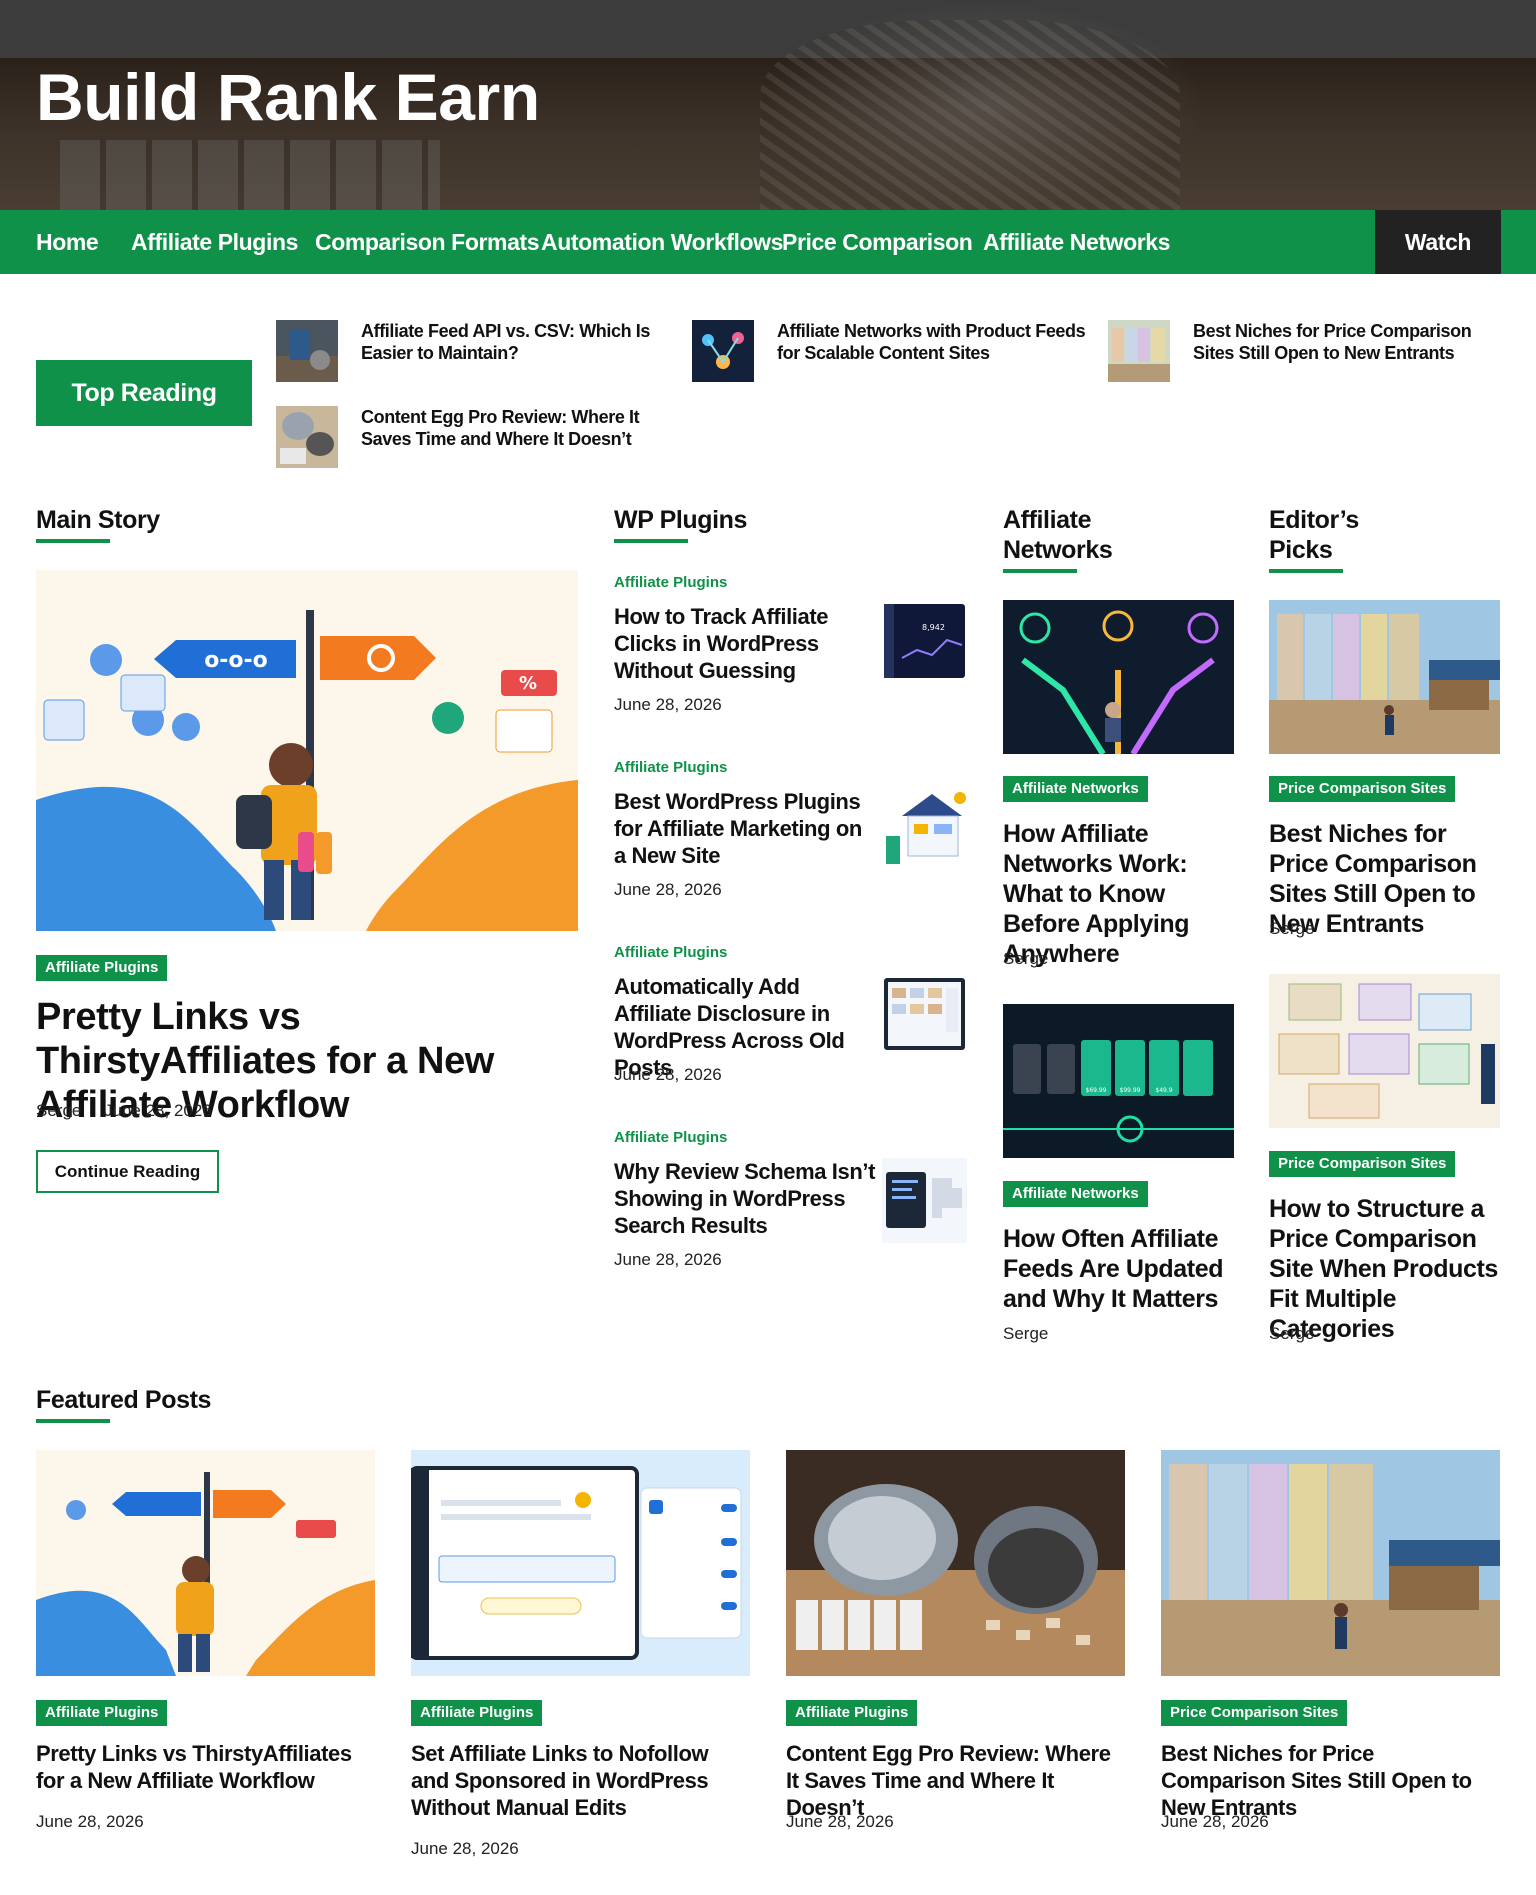  I want to click on signpost-orange-arrow, so click(378, 658).